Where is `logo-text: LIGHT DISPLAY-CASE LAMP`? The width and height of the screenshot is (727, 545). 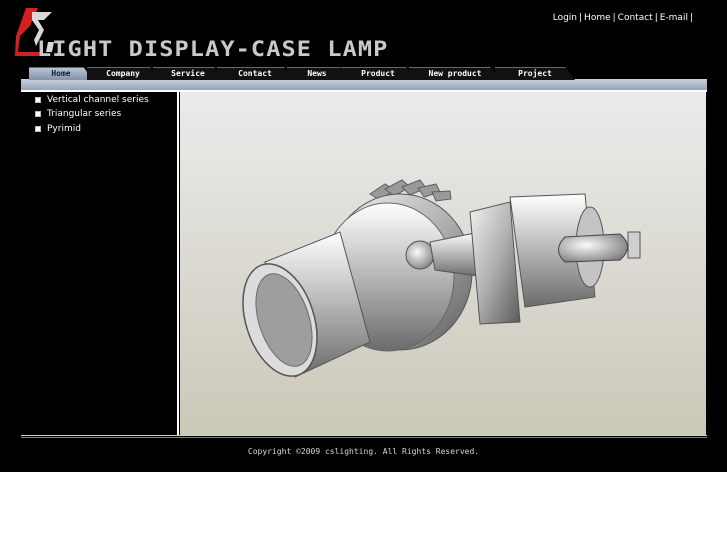
logo-text: LIGHT DISPLAY-CASE LAMP is located at coordinates (213, 49).